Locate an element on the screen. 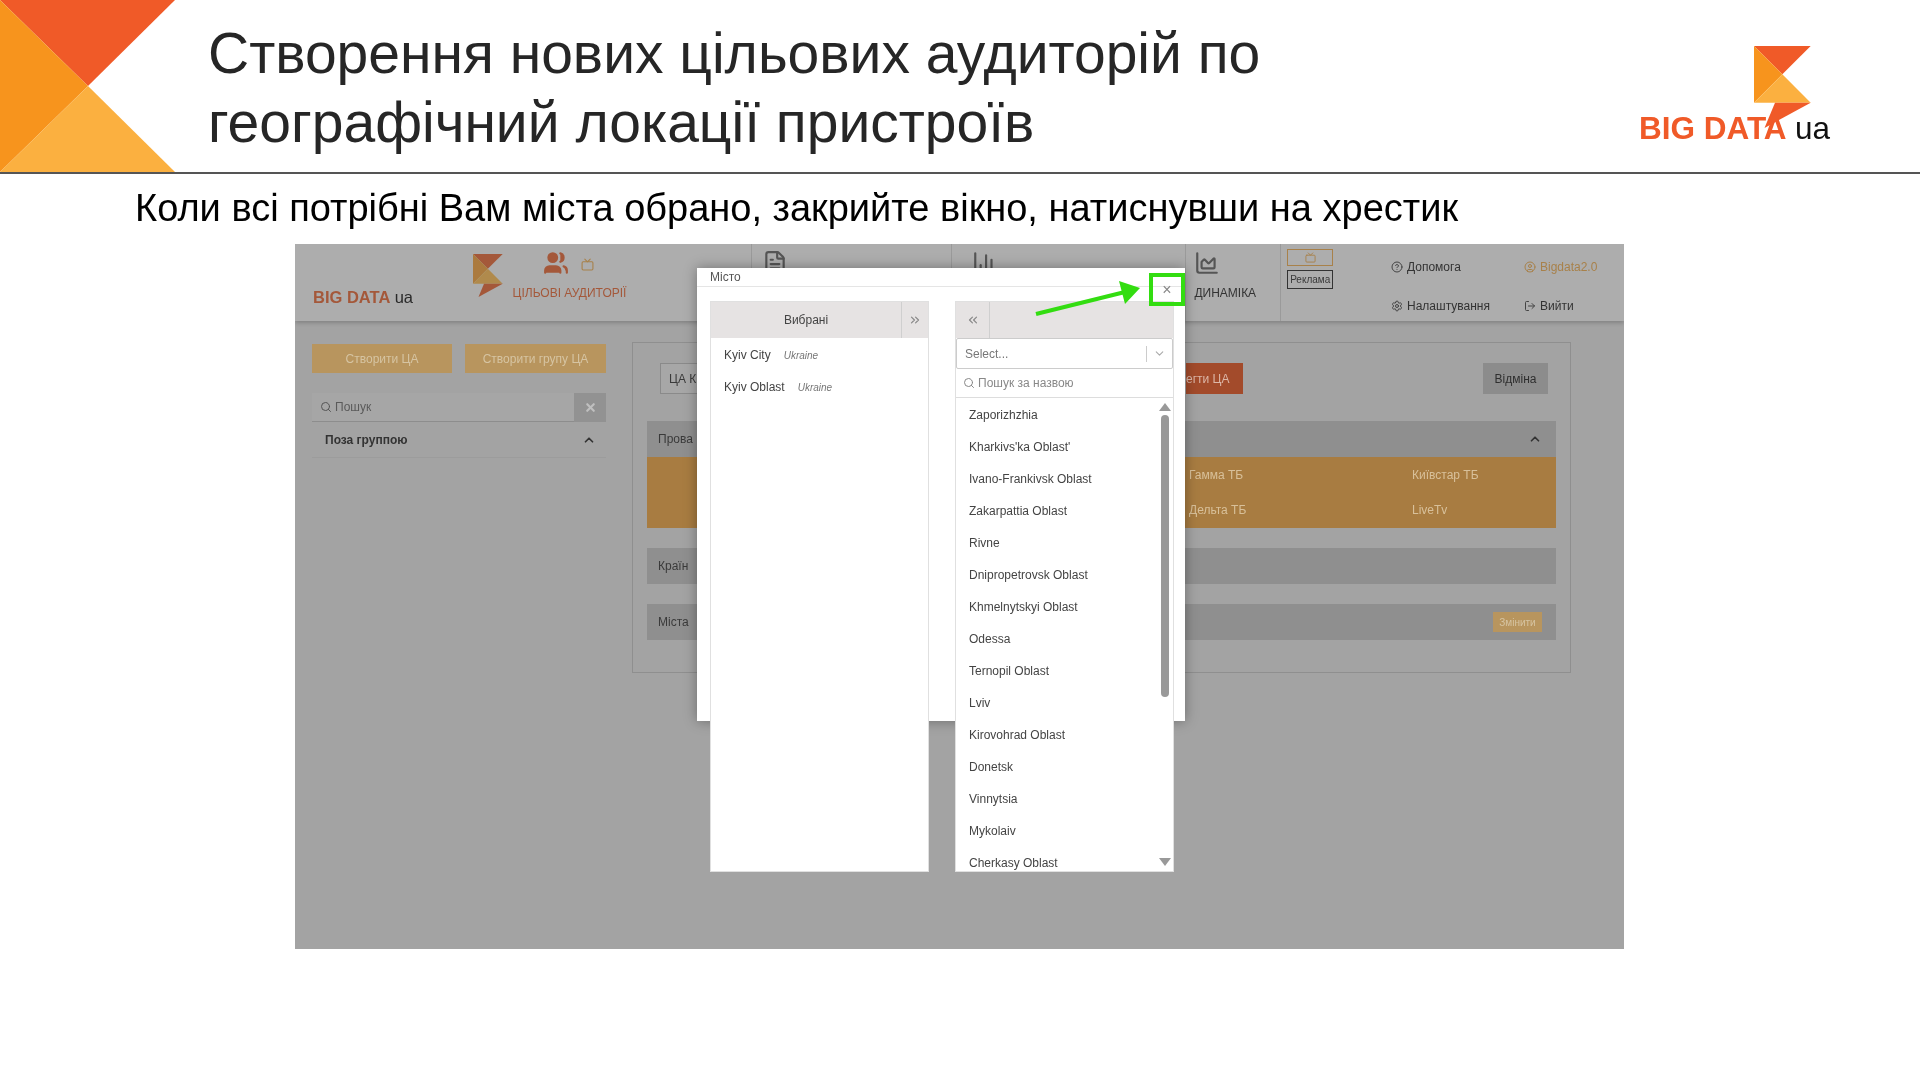 The image size is (1920, 1080). group-label: Поза группою is located at coordinates (366, 440).